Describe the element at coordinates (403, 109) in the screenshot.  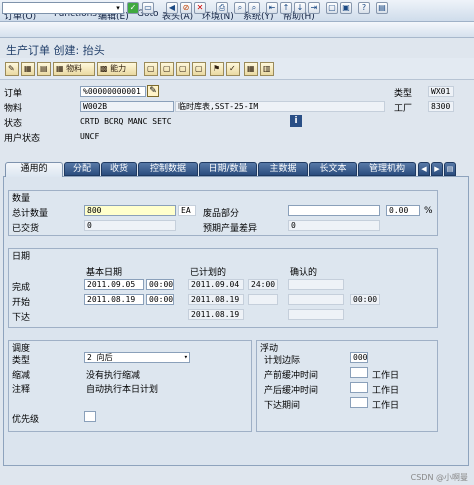
I see `plant-label: 工厂` at that location.